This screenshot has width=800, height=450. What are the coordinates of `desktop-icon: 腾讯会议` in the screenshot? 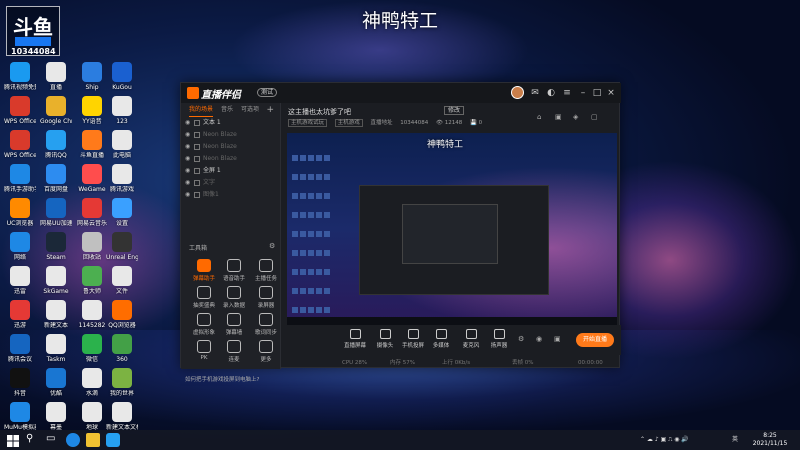 It's located at (20, 348).